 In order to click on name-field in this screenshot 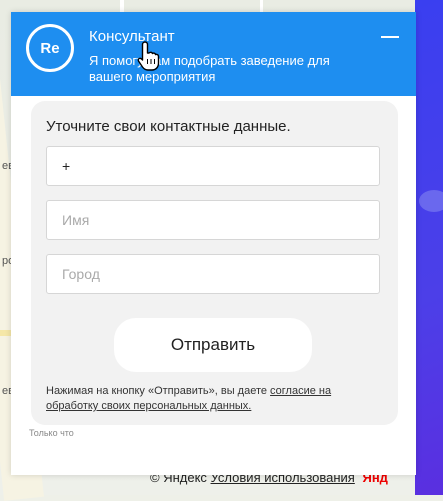, I will do `click(213, 220)`.